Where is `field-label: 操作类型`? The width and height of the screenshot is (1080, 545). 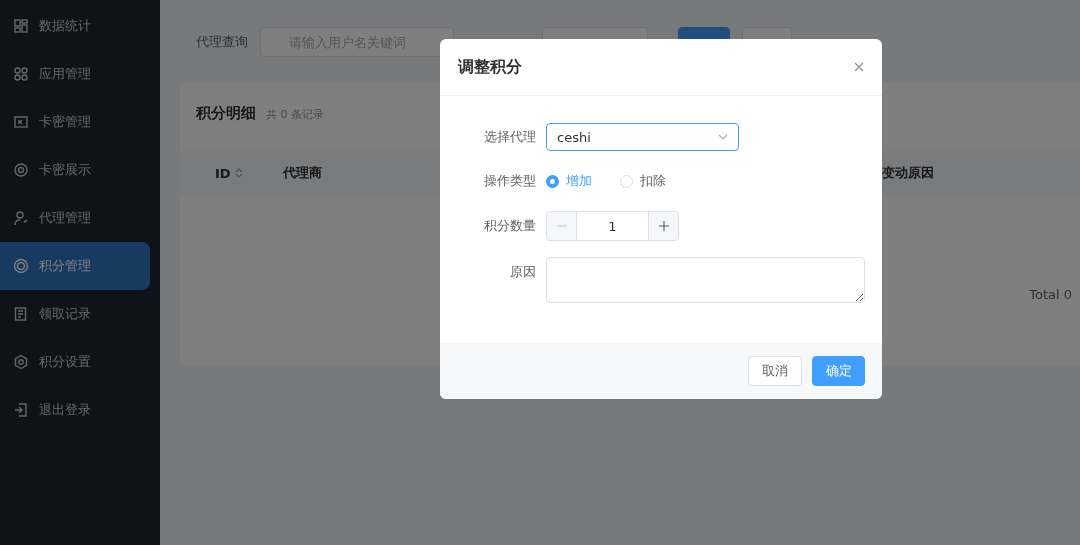
field-label: 操作类型 is located at coordinates (509, 181).